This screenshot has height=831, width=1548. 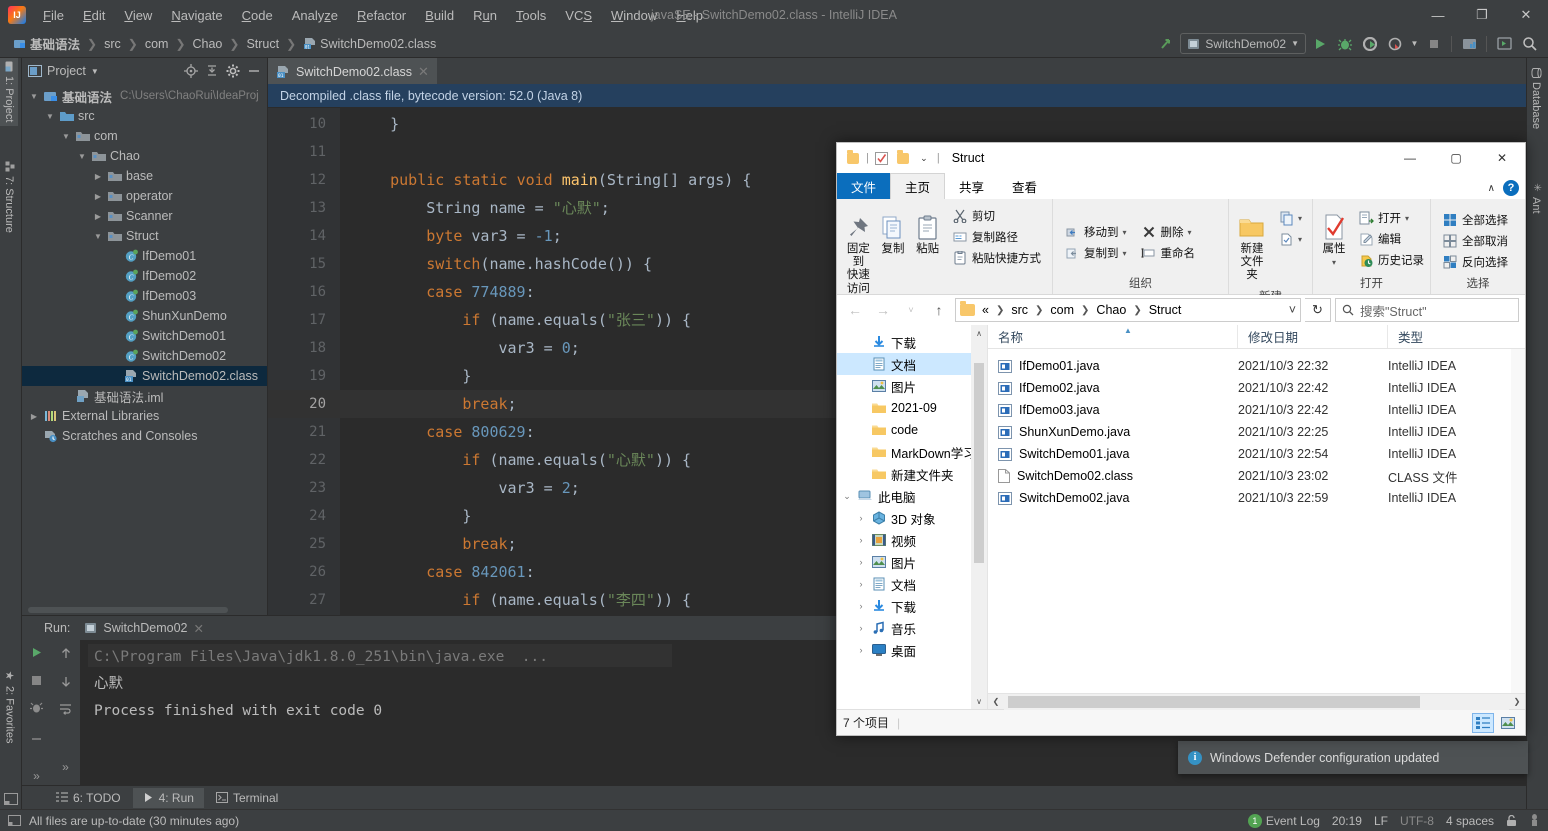 What do you see at coordinates (1511, 188) in the screenshot?
I see `help-icon: ?` at bounding box center [1511, 188].